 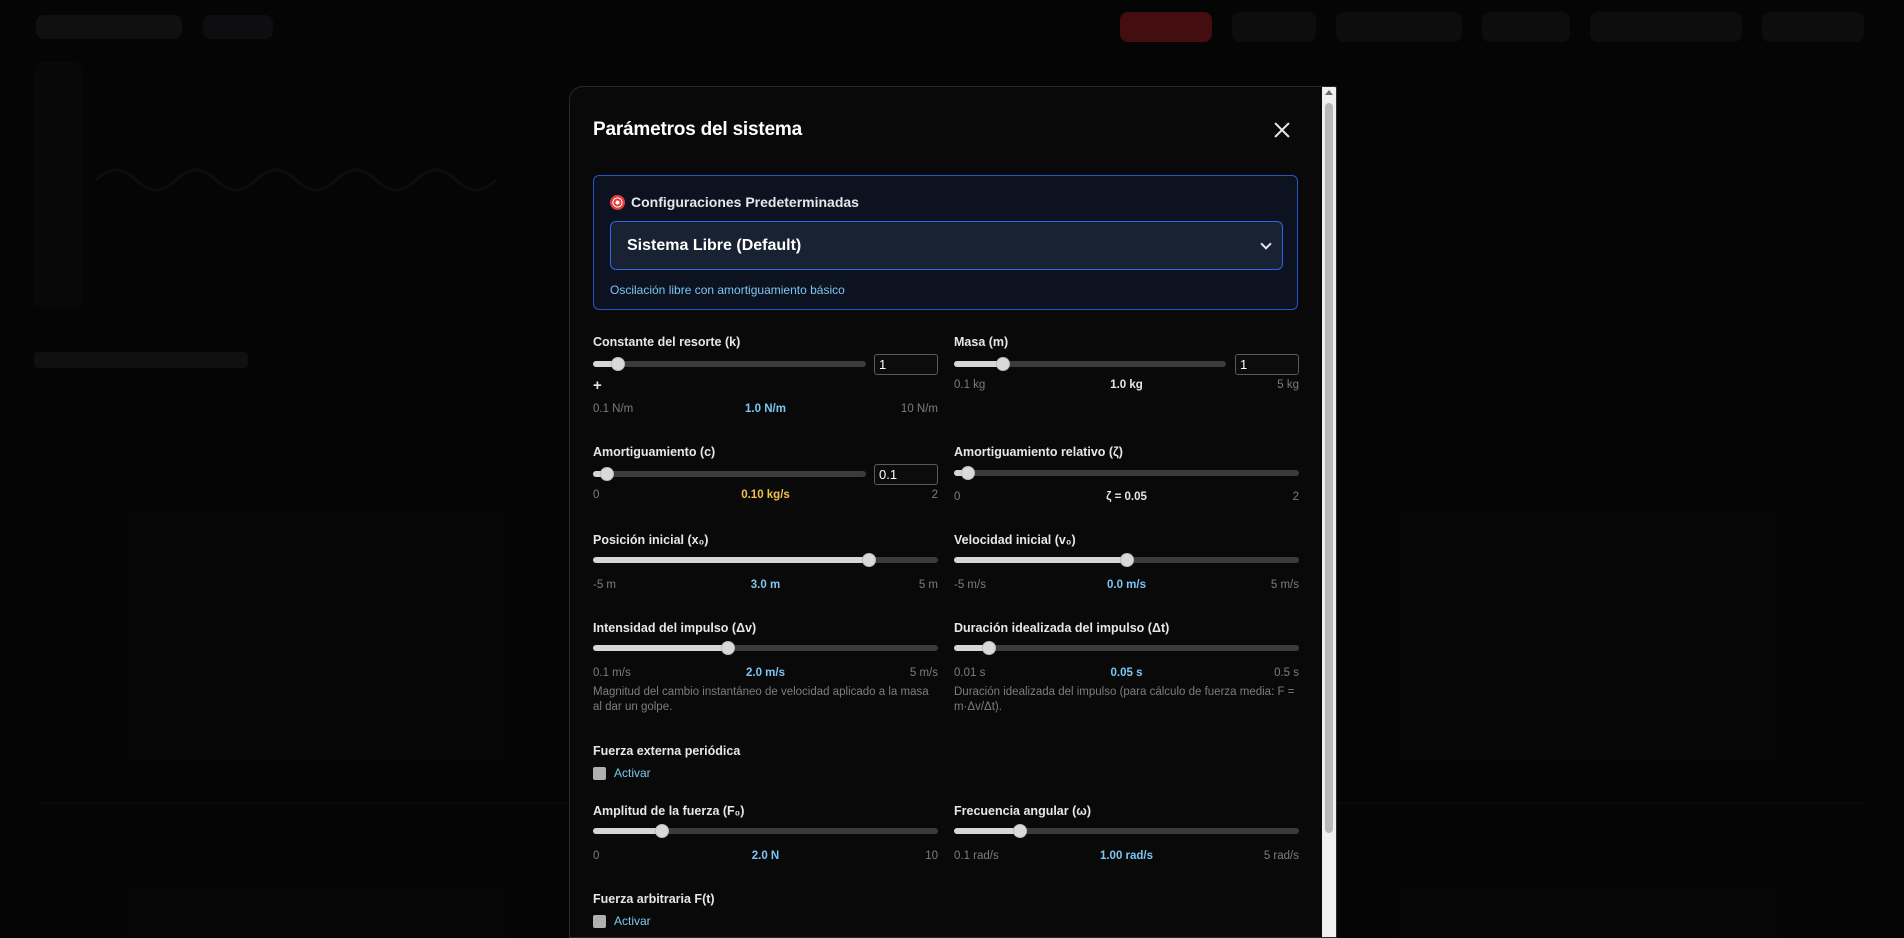 I want to click on x0-max: 5 m, so click(x=928, y=585).